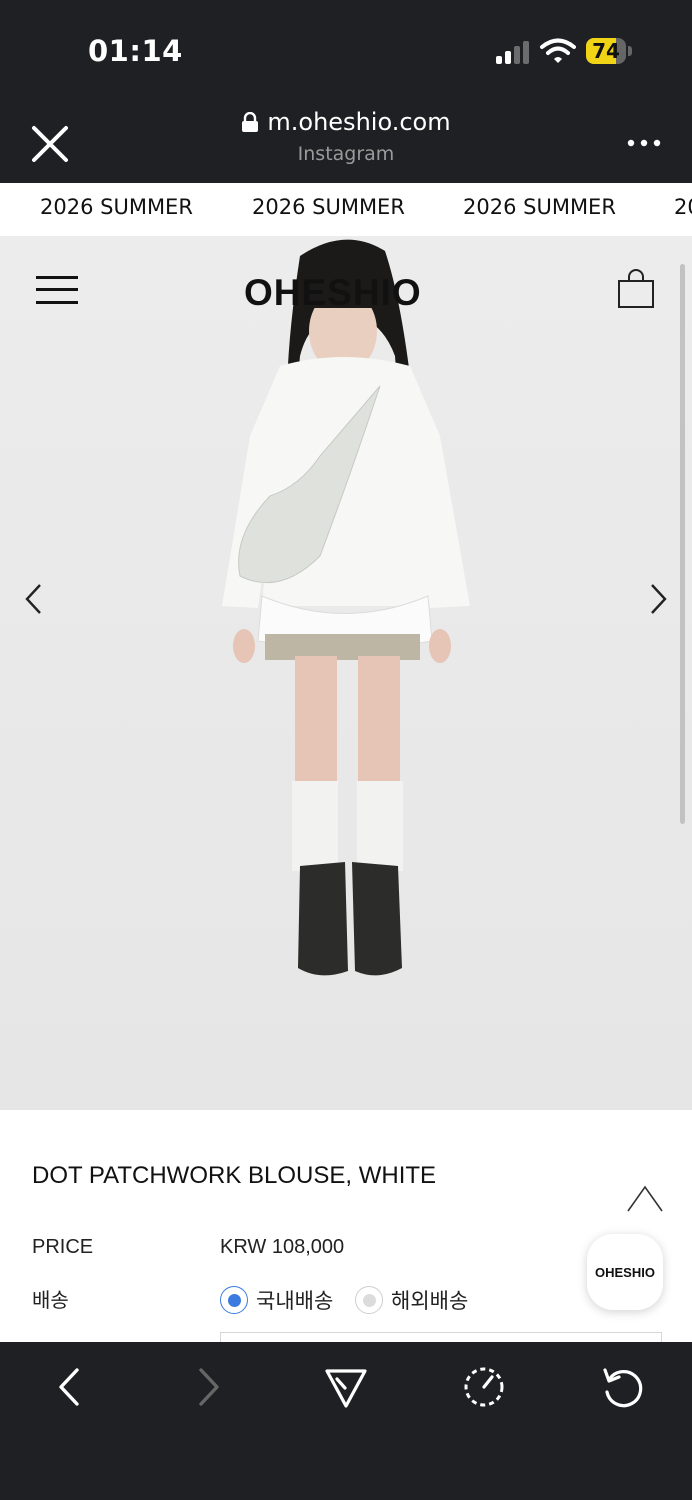 This screenshot has height=1500, width=692. What do you see at coordinates (346, 1421) in the screenshot?
I see `browser-toolbar` at bounding box center [346, 1421].